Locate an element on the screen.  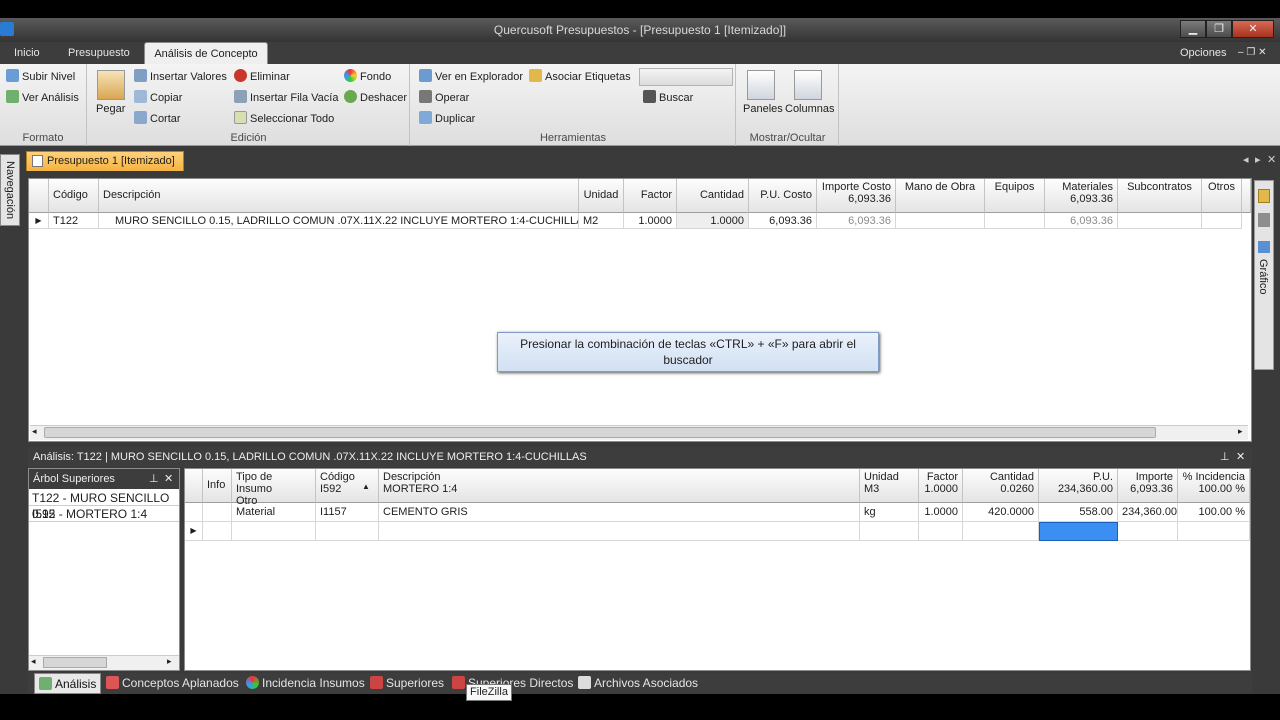
tab-conceptos-aplanados: Conceptos Aplanados is located at coordinates (172, 683).